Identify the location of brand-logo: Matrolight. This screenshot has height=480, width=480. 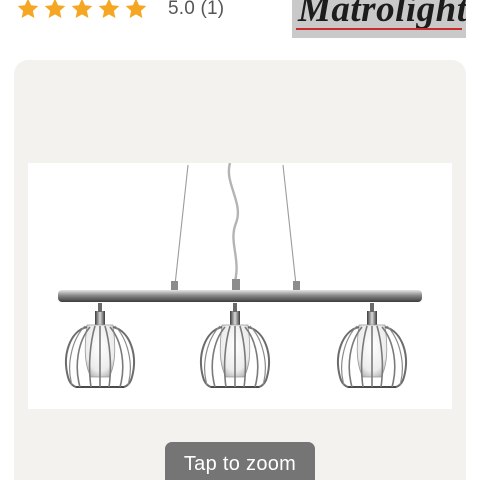
(379, 19).